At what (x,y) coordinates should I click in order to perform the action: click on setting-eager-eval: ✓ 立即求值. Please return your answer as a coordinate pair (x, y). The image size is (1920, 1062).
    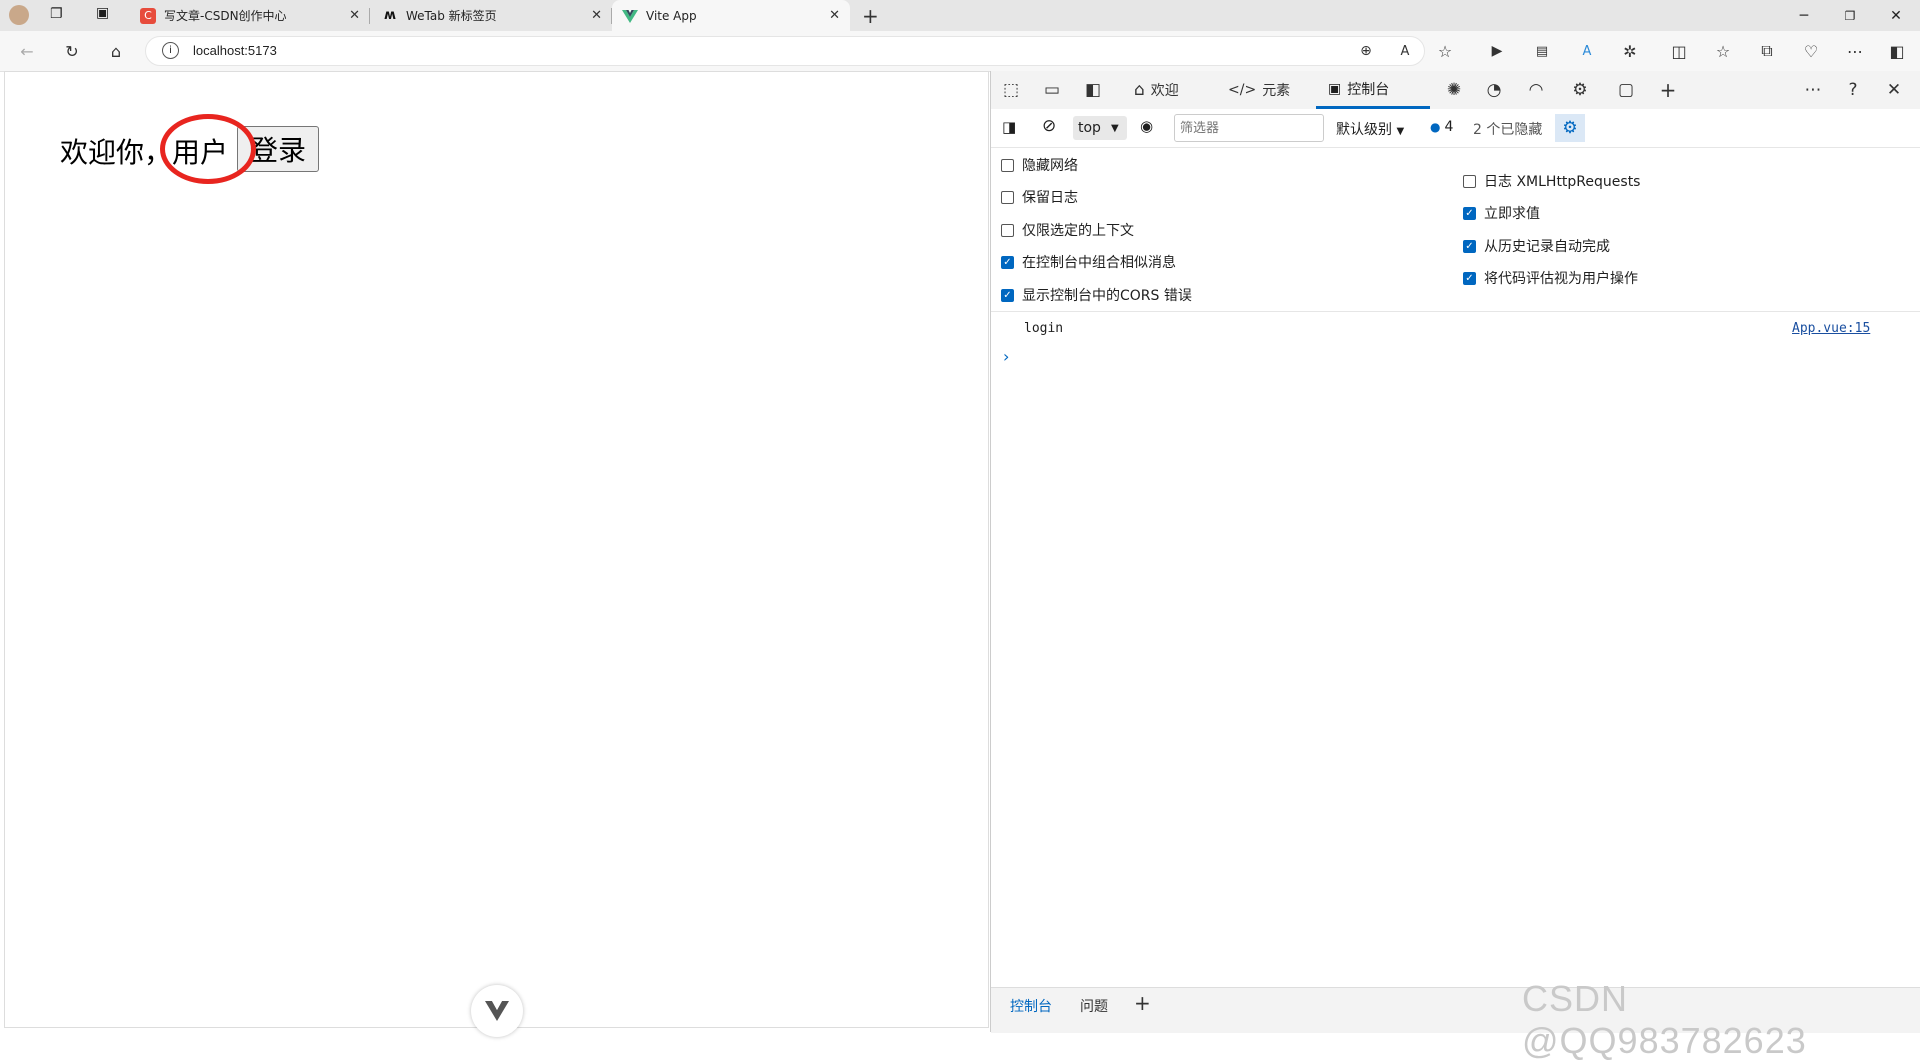
    Looking at the image, I should click on (1501, 213).